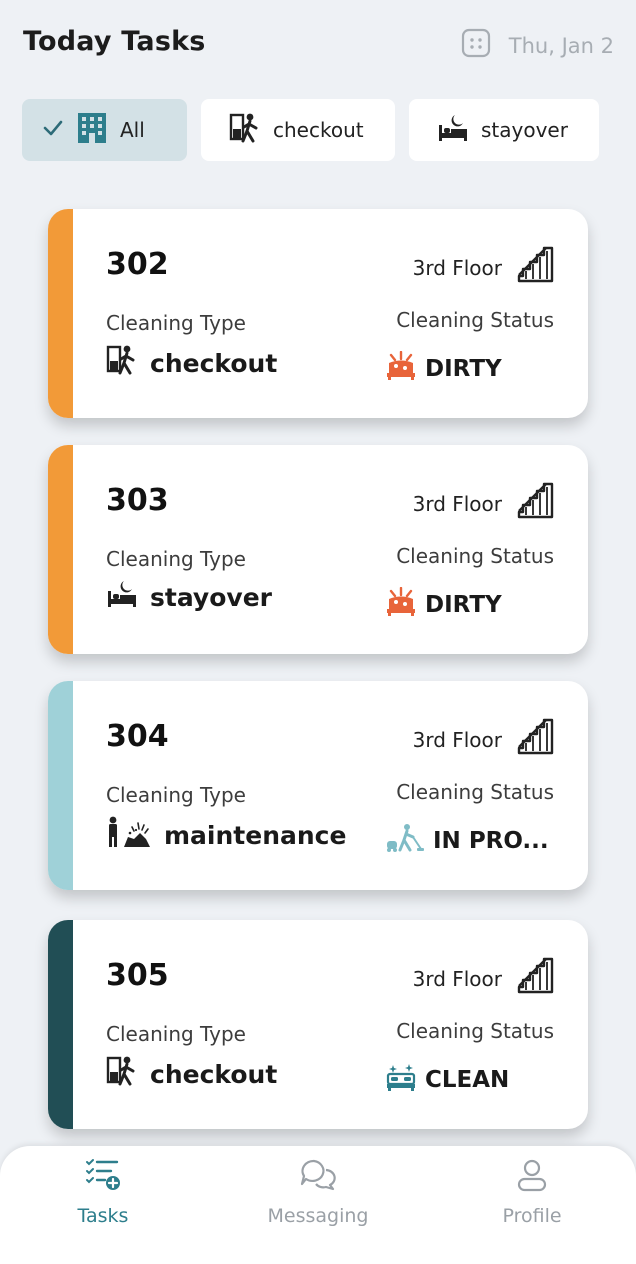 The image size is (636, 1264). What do you see at coordinates (561, 45) in the screenshot?
I see `date-label: Thu, Jan 2` at bounding box center [561, 45].